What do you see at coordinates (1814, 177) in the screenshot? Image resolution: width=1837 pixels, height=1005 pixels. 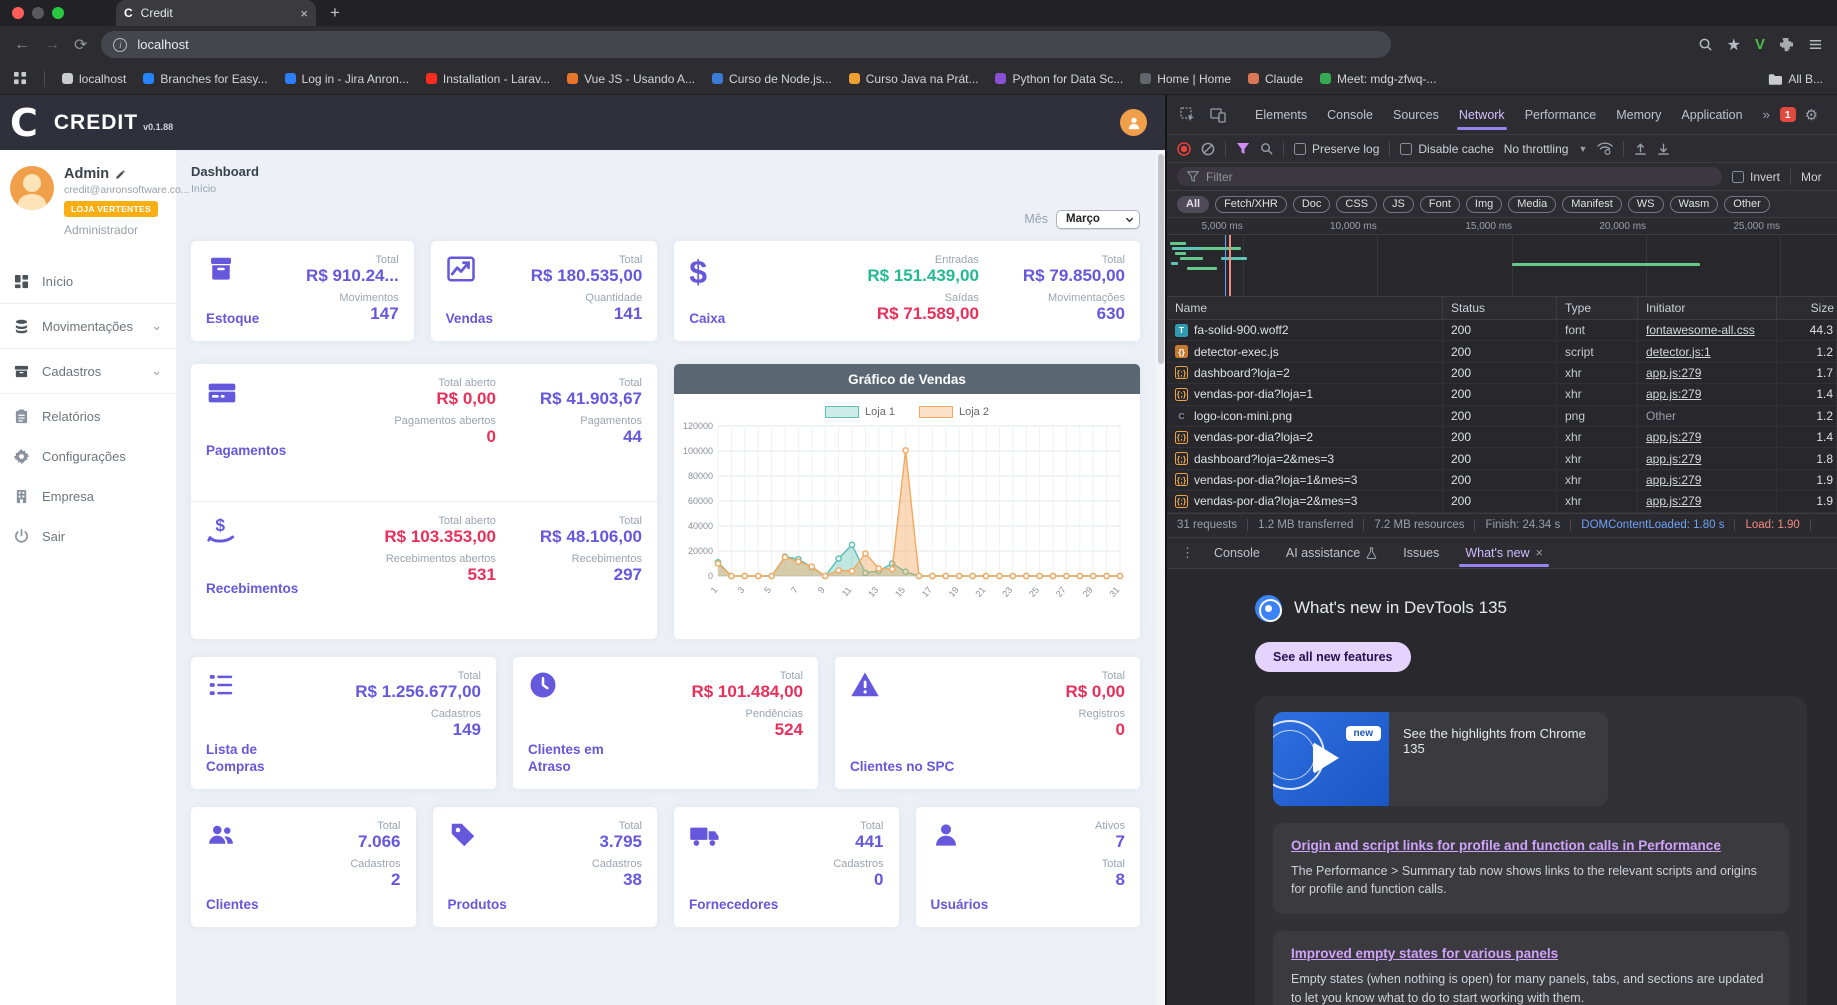 I see `more-filters-label: Mor` at bounding box center [1814, 177].